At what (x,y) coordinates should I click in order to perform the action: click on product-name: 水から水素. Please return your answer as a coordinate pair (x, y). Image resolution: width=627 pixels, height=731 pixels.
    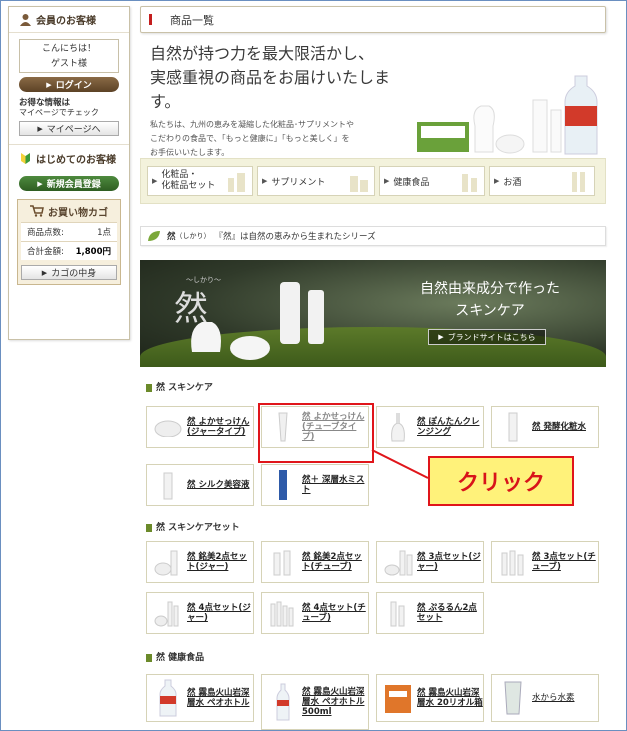
    Looking at the image, I should click on (553, 698).